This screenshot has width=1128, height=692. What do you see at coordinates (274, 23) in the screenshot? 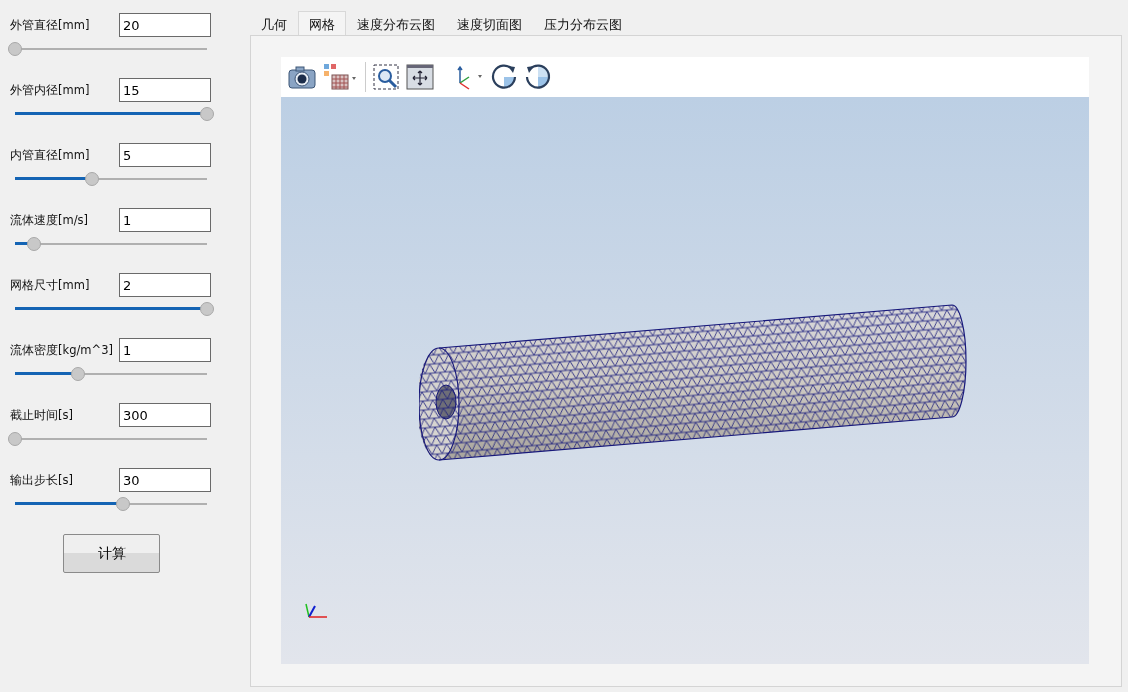
I see `tab: 几何` at bounding box center [274, 23].